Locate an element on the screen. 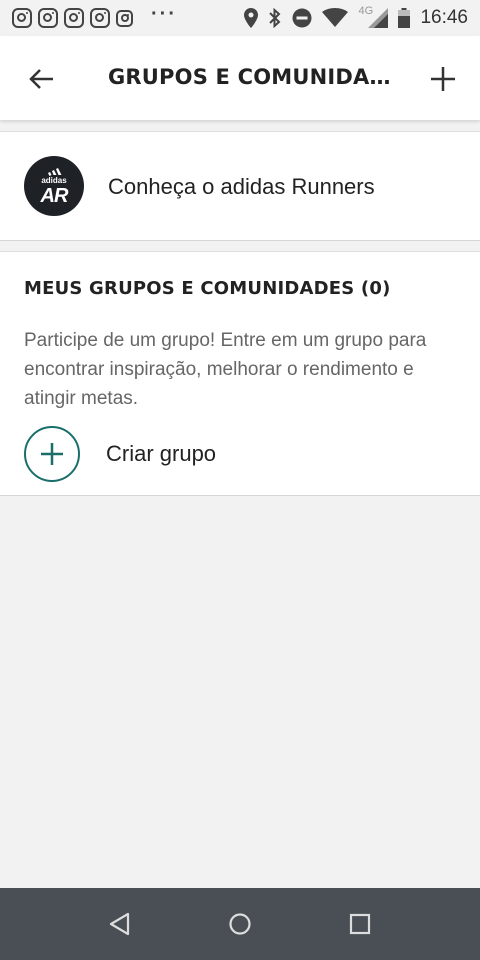 Image resolution: width=480 pixels, height=960 pixels. bluetooth-icon is located at coordinates (275, 18).